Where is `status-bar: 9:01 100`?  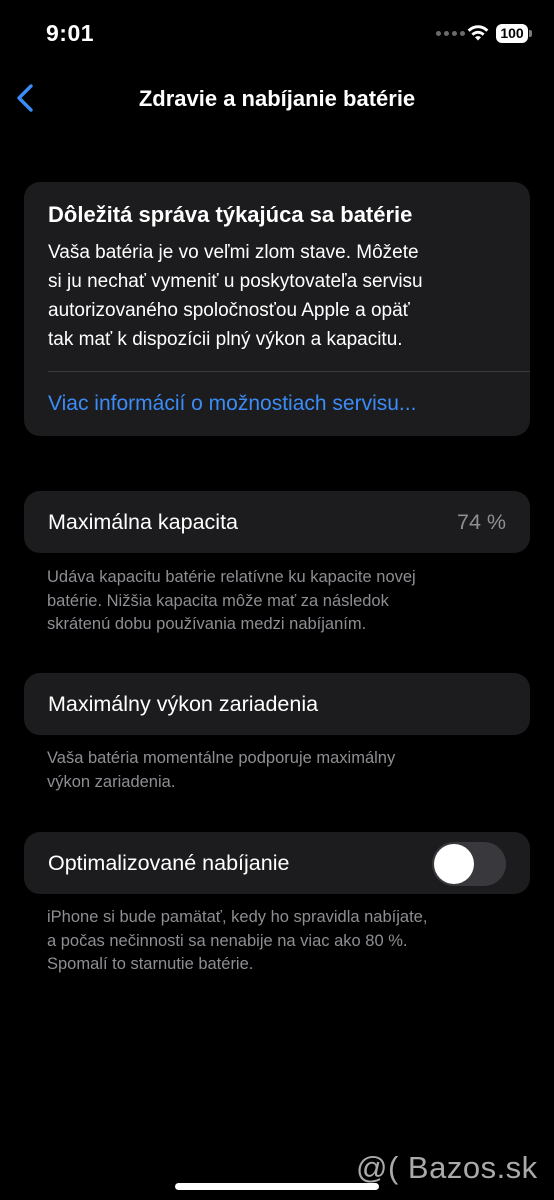
status-bar: 9:01 100 is located at coordinates (277, 35).